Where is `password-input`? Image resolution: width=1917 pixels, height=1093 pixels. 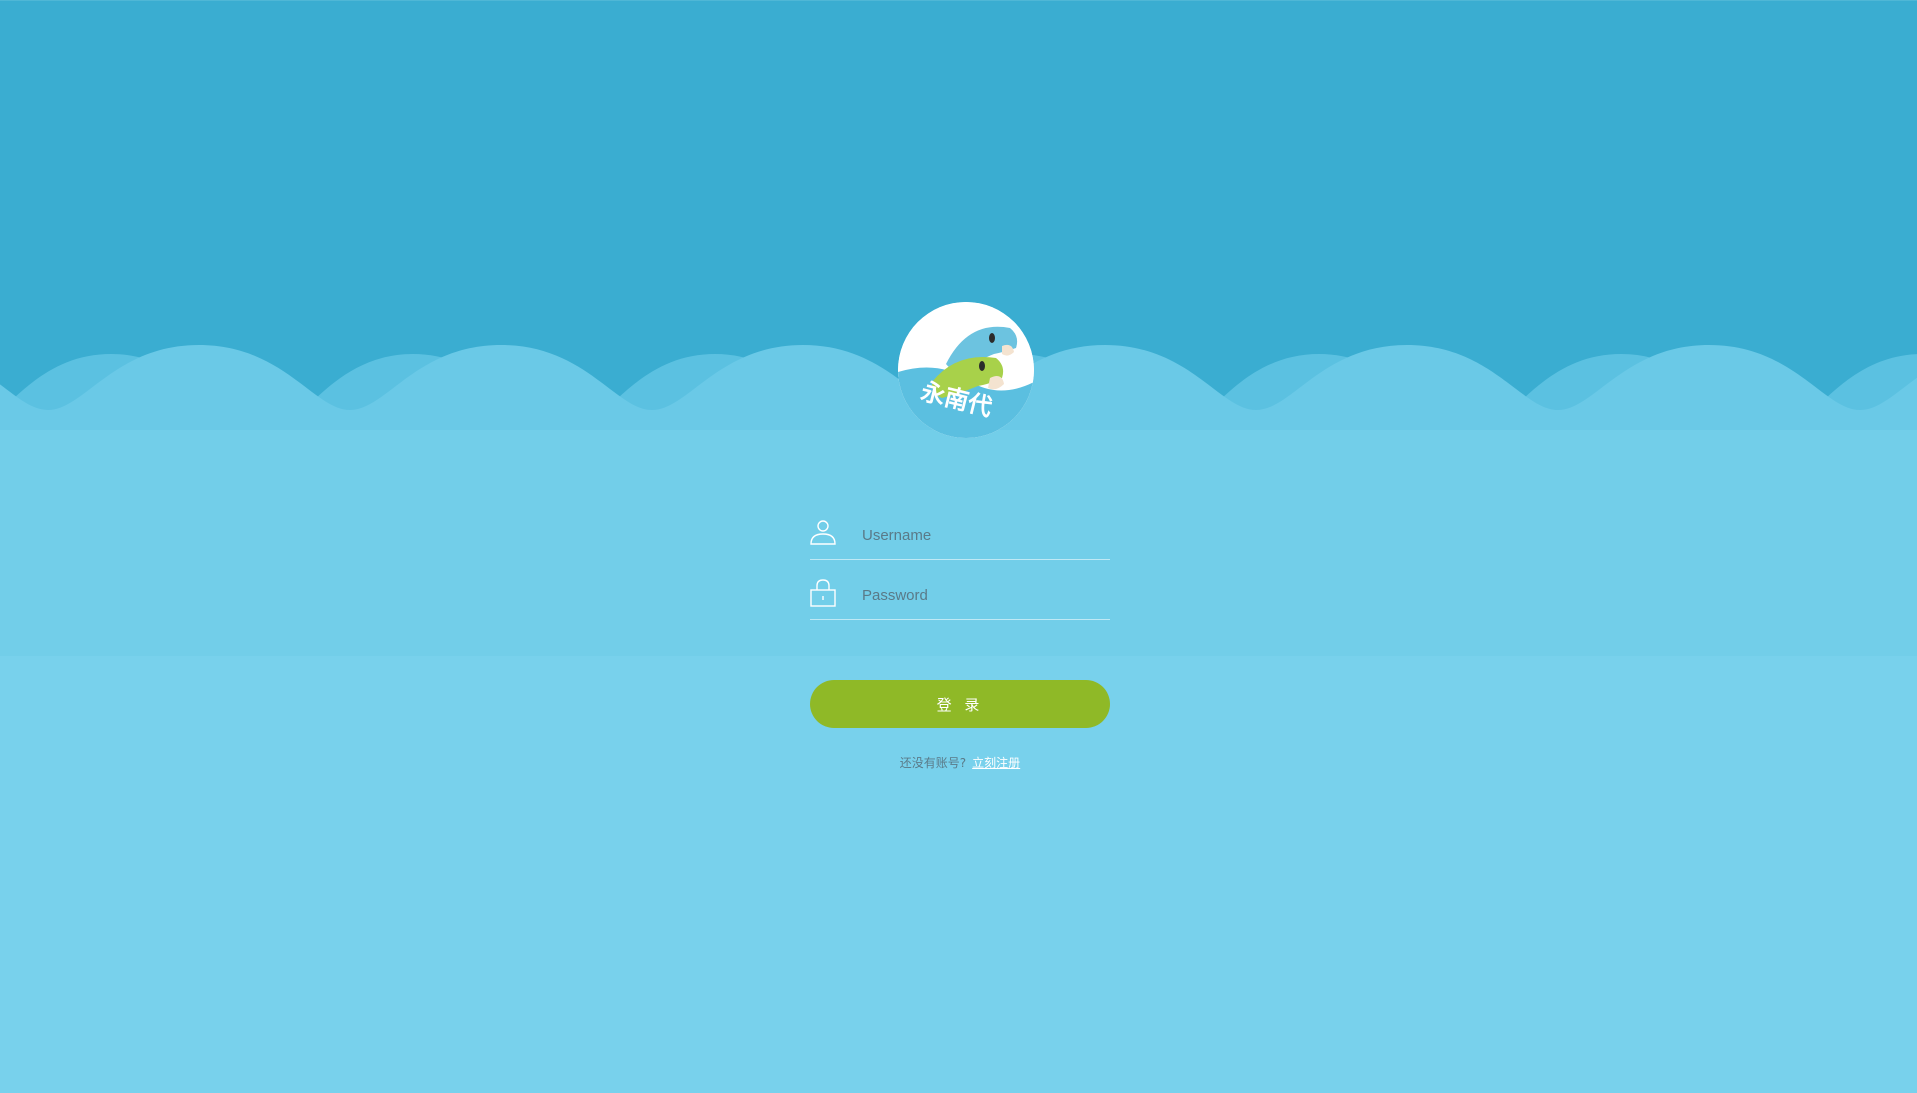
password-input is located at coordinates (982, 595).